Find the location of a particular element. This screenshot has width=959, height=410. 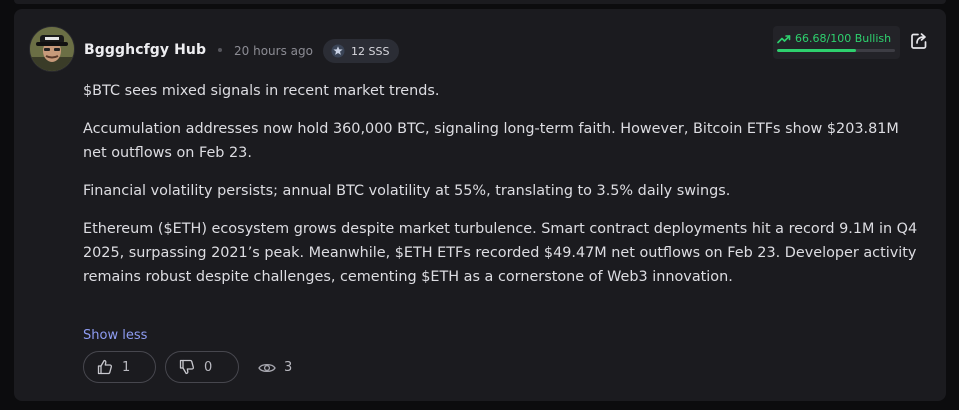

dislike-count: 0 is located at coordinates (208, 367).